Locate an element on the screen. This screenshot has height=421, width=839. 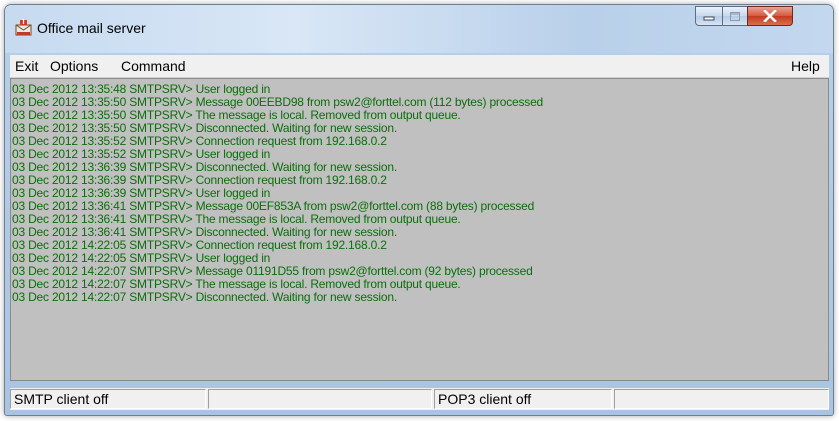
title-bar: Office mail server is located at coordinates (419, 29).